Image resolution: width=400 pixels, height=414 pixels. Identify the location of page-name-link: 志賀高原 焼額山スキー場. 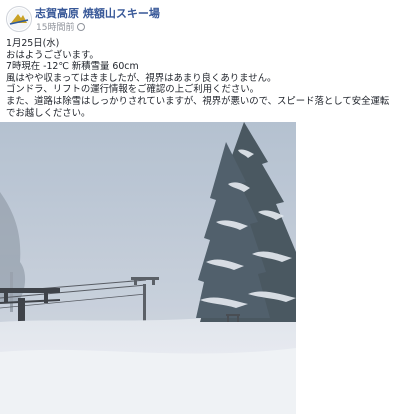
(97, 13).